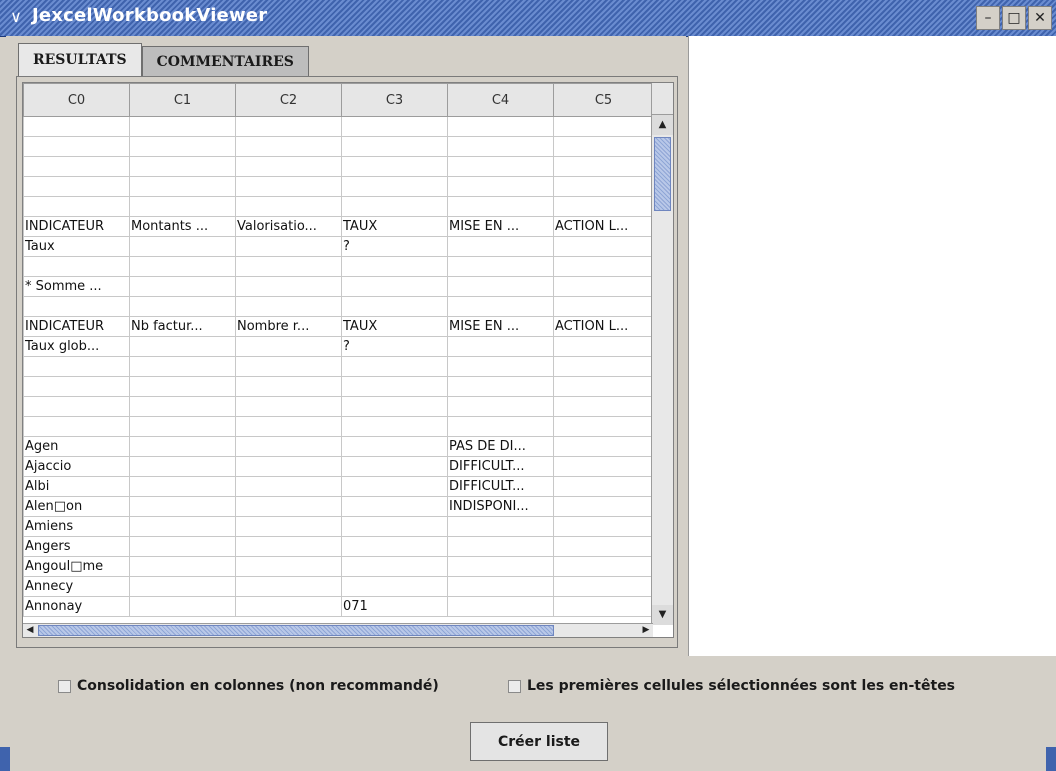  I want to click on column-header-c4: C4, so click(500, 100).